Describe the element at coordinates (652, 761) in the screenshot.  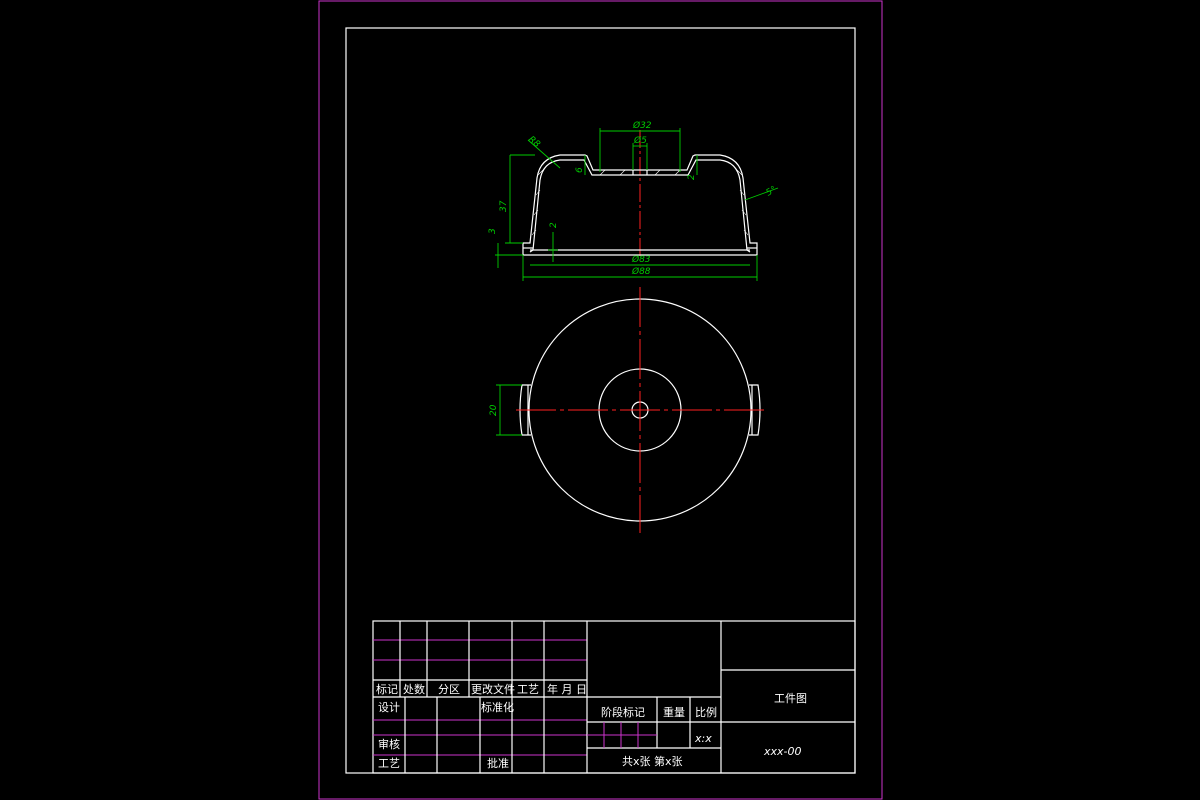
I see `tb-sheets-label: 共x张 第x张` at that location.